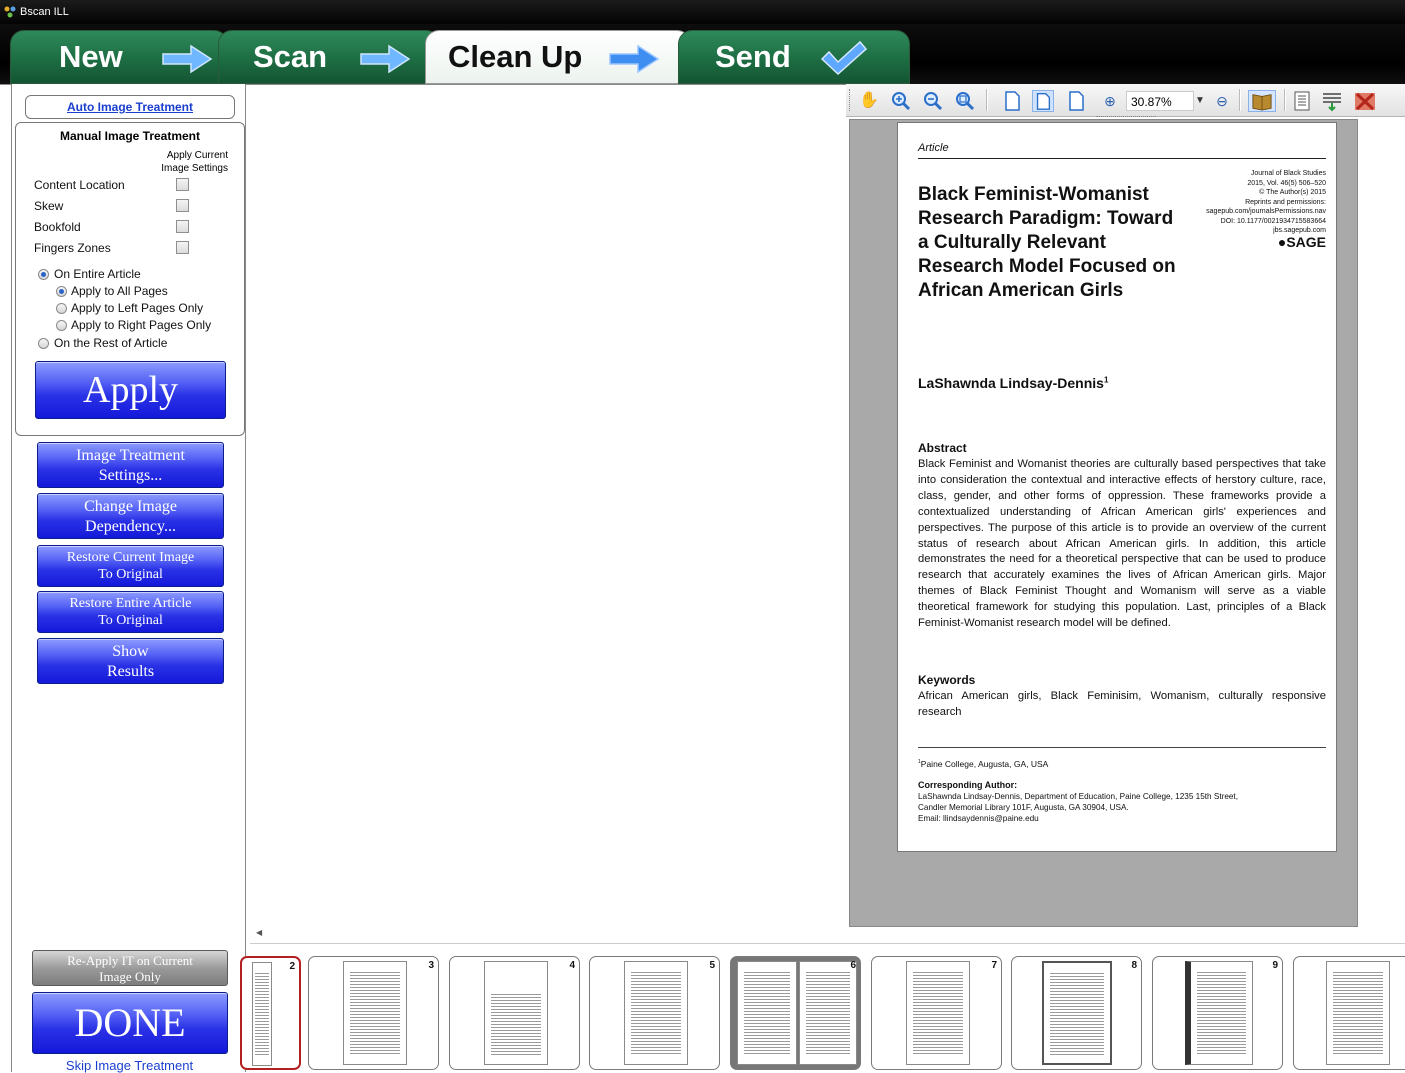 The width and height of the screenshot is (1405, 1073). What do you see at coordinates (1288, 173) in the screenshot?
I see `journal-name: Journal of Black Studies` at bounding box center [1288, 173].